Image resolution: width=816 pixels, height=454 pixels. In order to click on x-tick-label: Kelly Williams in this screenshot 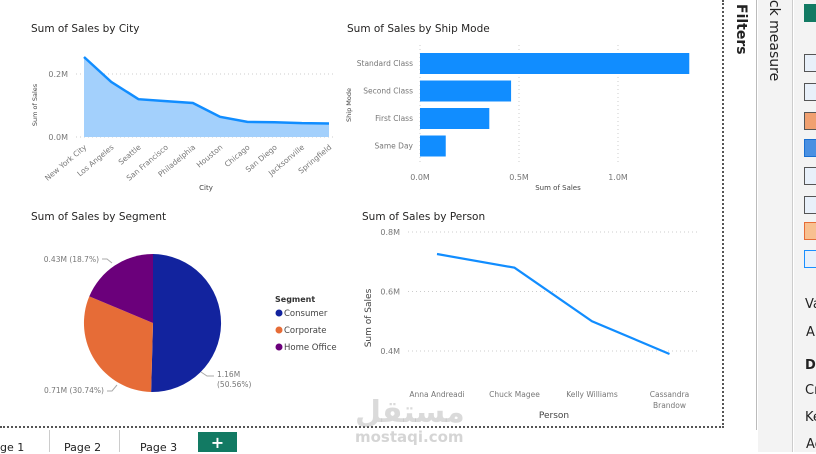, I will do `click(592, 394)`.